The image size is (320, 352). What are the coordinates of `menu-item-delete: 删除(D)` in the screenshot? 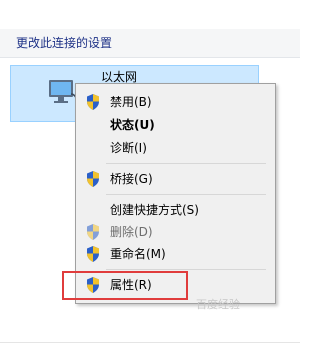 It's located at (175, 232).